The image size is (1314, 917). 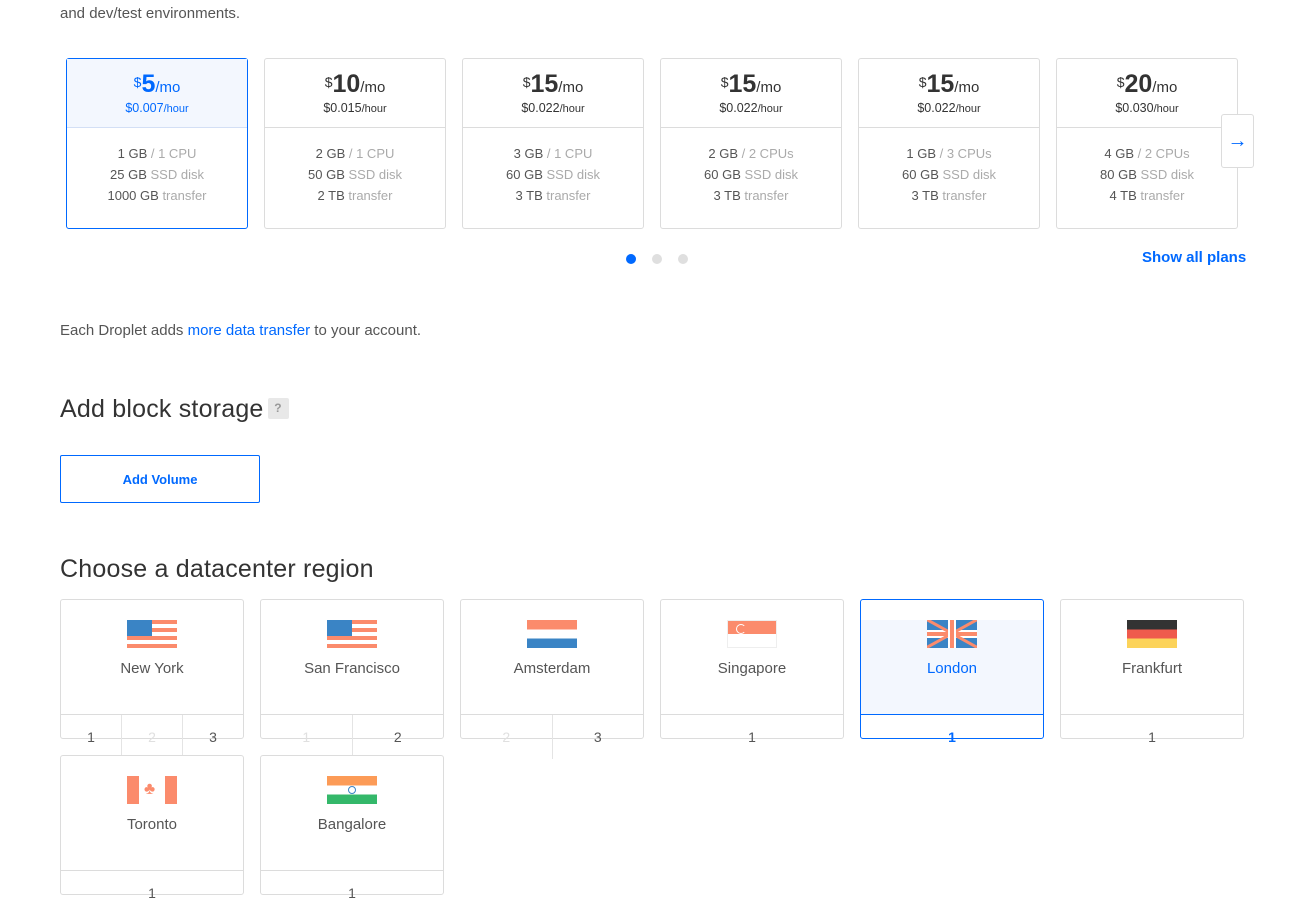 I want to click on plan-memory: 1 GB, so click(x=921, y=153).